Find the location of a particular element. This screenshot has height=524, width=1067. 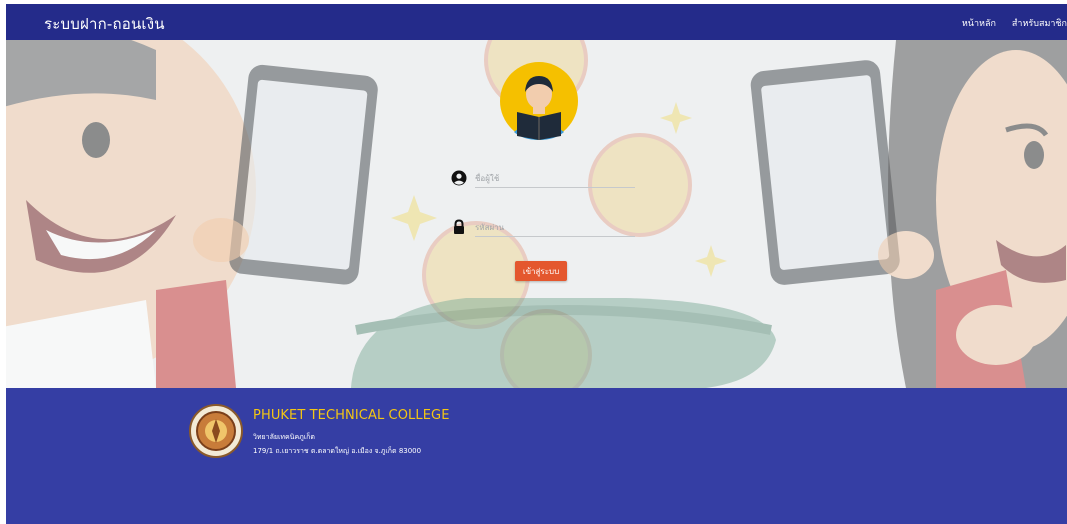

college-name-th: วิทยาลัยเทคนิคภูเก็ต is located at coordinates (284, 437).